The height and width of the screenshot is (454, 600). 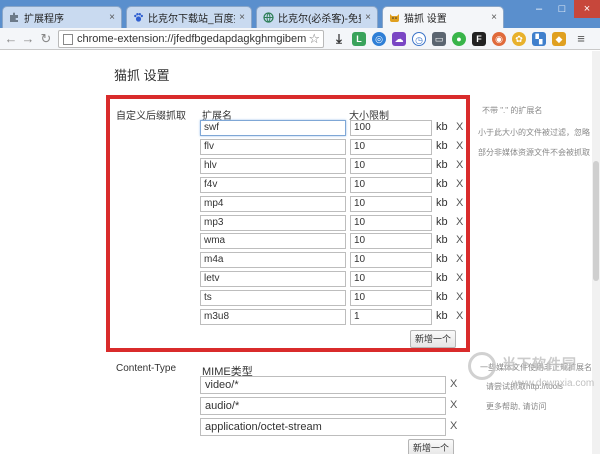 What do you see at coordinates (323, 406) in the screenshot?
I see `mime-type-input: audio/*` at bounding box center [323, 406].